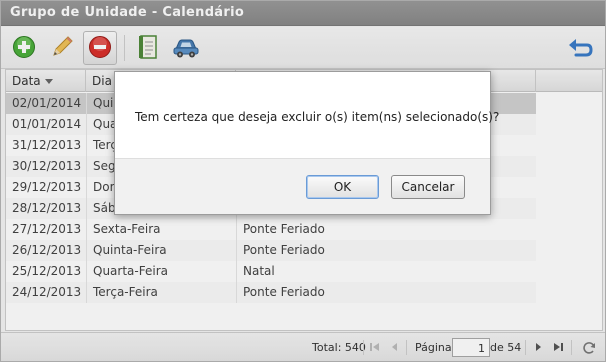 The image size is (606, 362). What do you see at coordinates (342, 187) in the screenshot?
I see `ok-button: OK` at bounding box center [342, 187].